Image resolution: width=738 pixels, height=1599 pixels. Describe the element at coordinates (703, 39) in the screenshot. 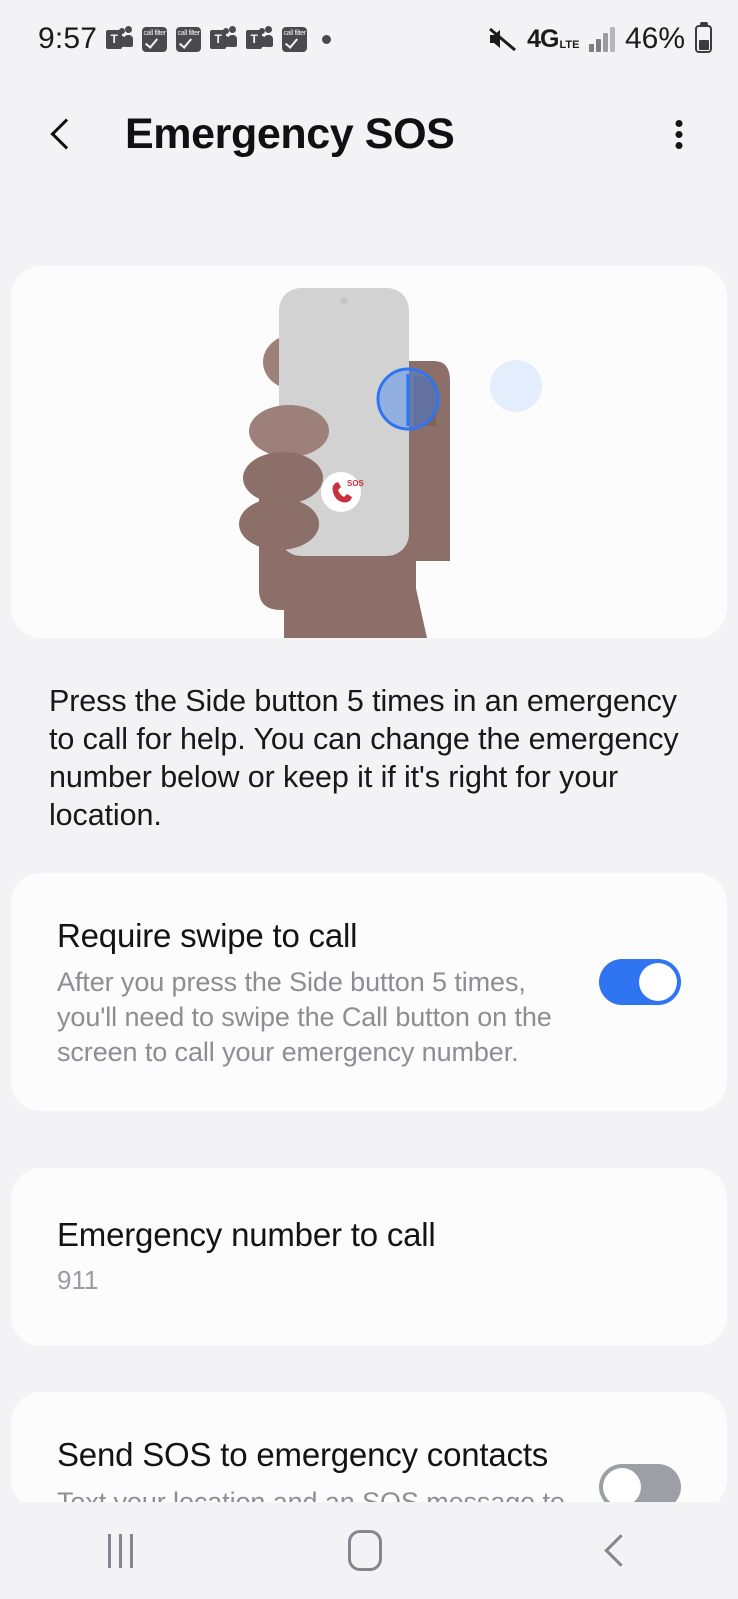

I see `battery-icon` at that location.